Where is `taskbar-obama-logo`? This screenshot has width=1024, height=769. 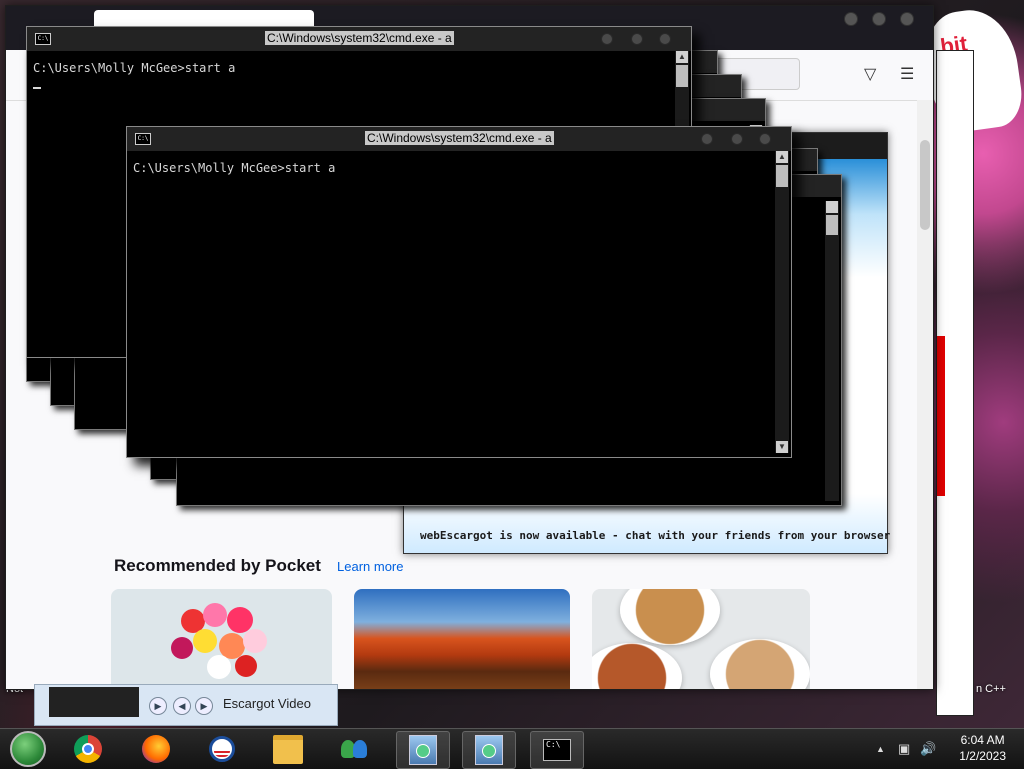
taskbar-obama-logo is located at coordinates (222, 749).